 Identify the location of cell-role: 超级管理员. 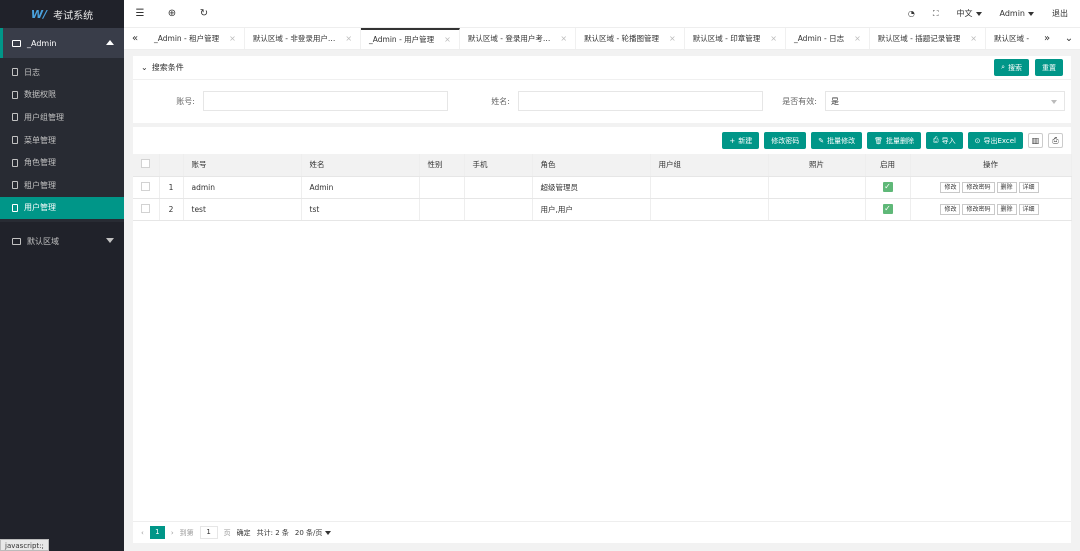
(591, 187).